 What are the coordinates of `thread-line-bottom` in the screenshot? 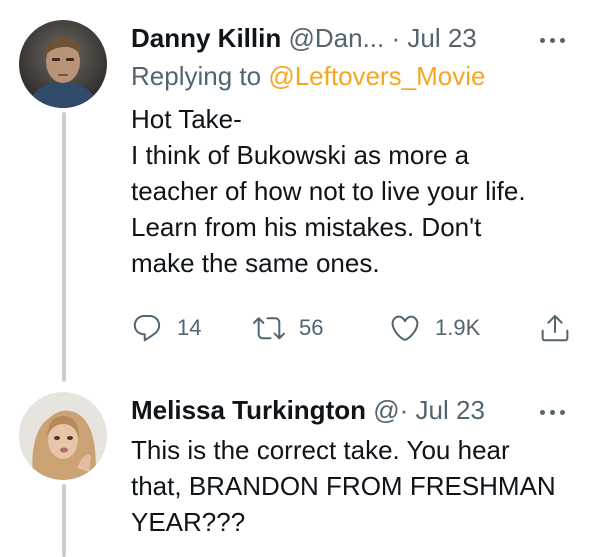 It's located at (64, 520).